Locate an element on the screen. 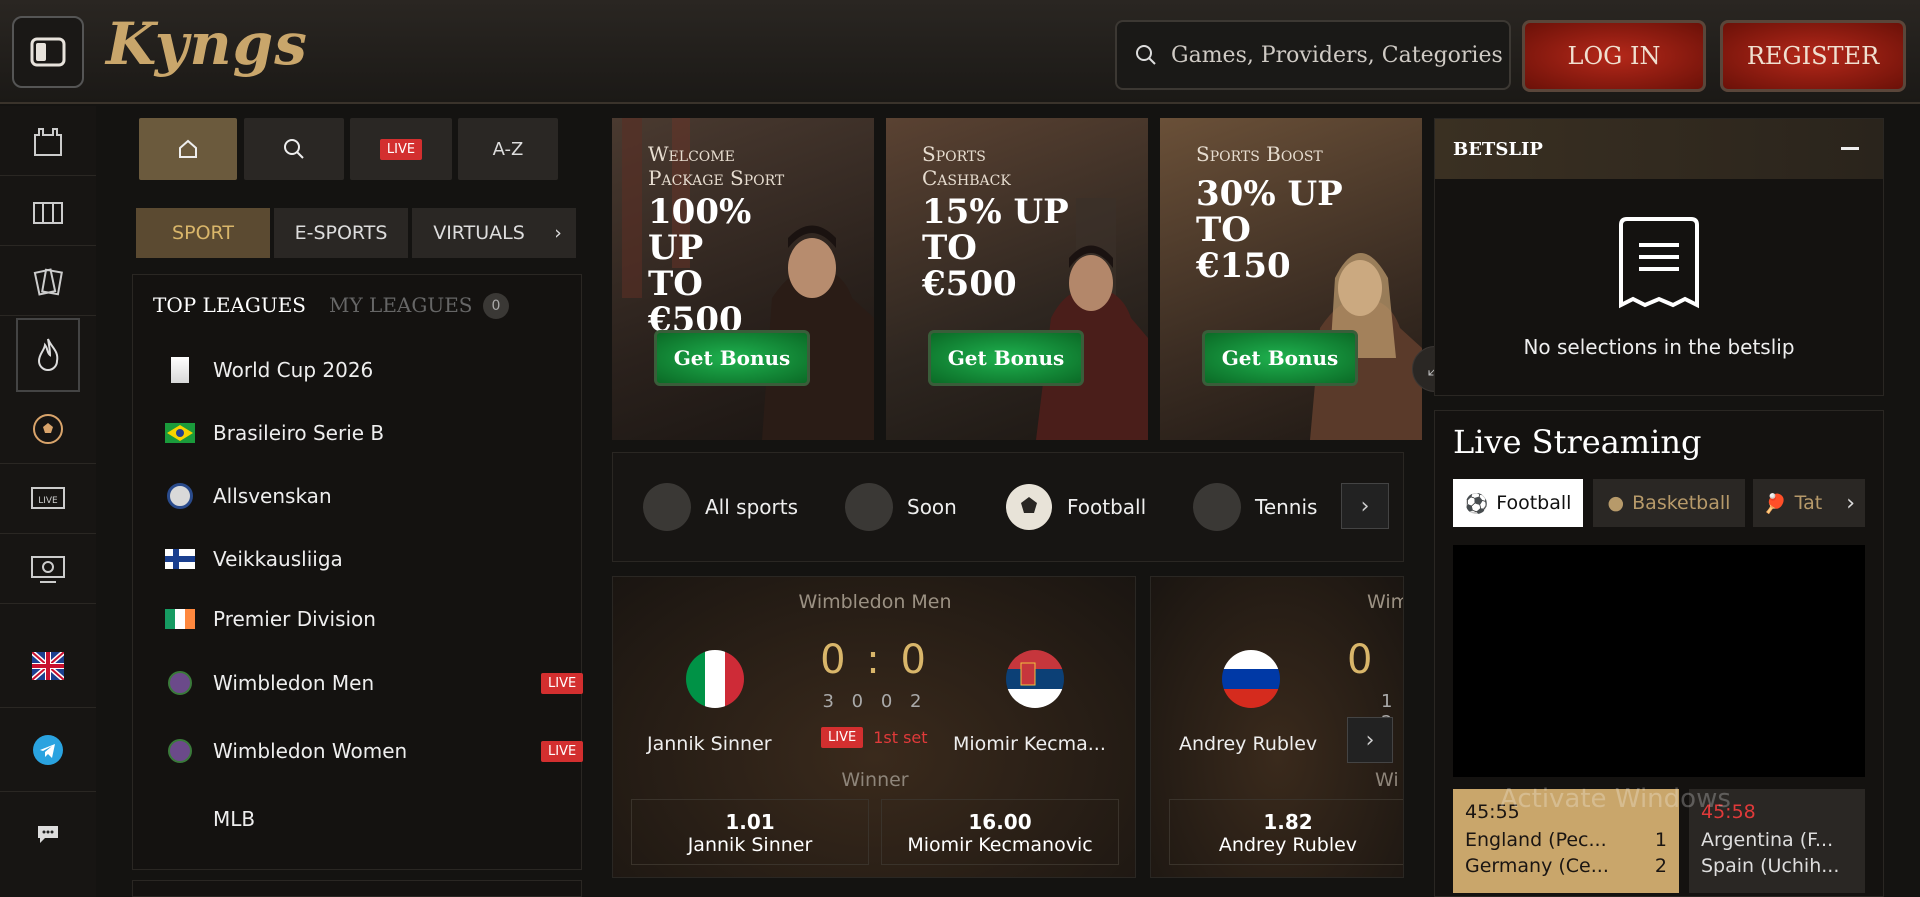 The height and width of the screenshot is (897, 1920). receipt-icon is located at coordinates (1659, 263).